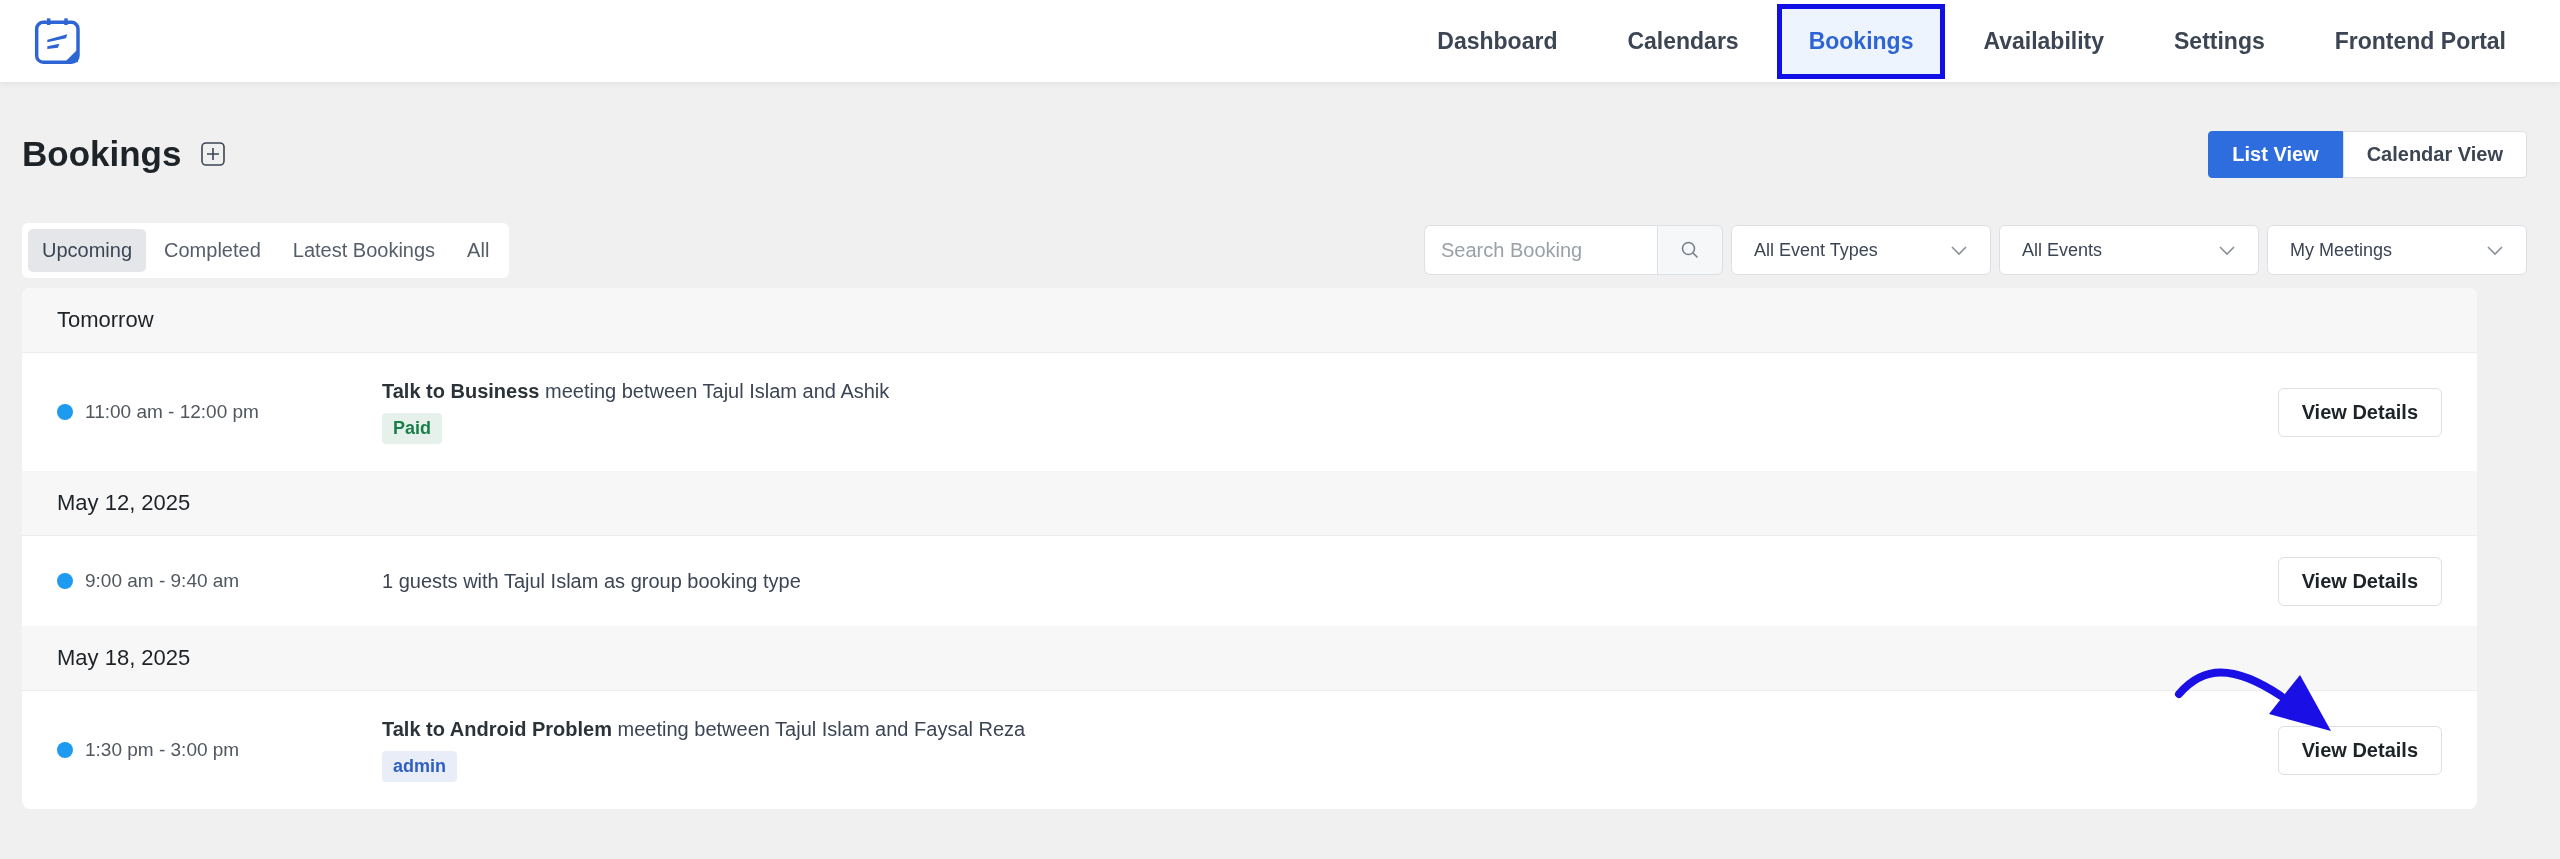 Image resolution: width=2560 pixels, height=859 pixels. What do you see at coordinates (364, 250) in the screenshot?
I see `filter-tab: Latest Bookings` at bounding box center [364, 250].